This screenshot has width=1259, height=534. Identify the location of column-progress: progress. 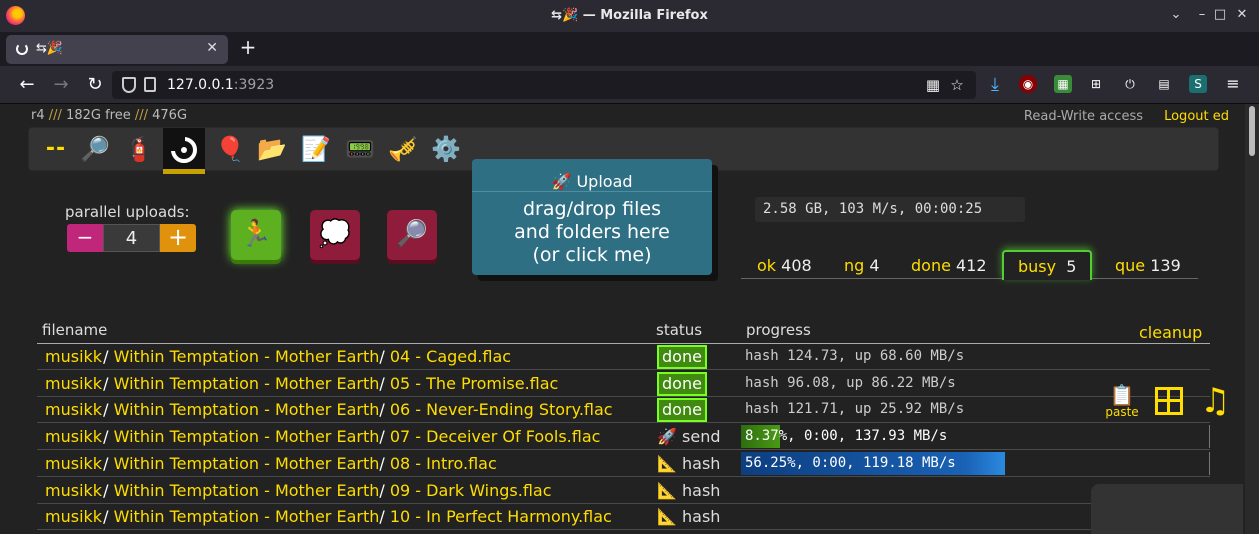
(778, 330).